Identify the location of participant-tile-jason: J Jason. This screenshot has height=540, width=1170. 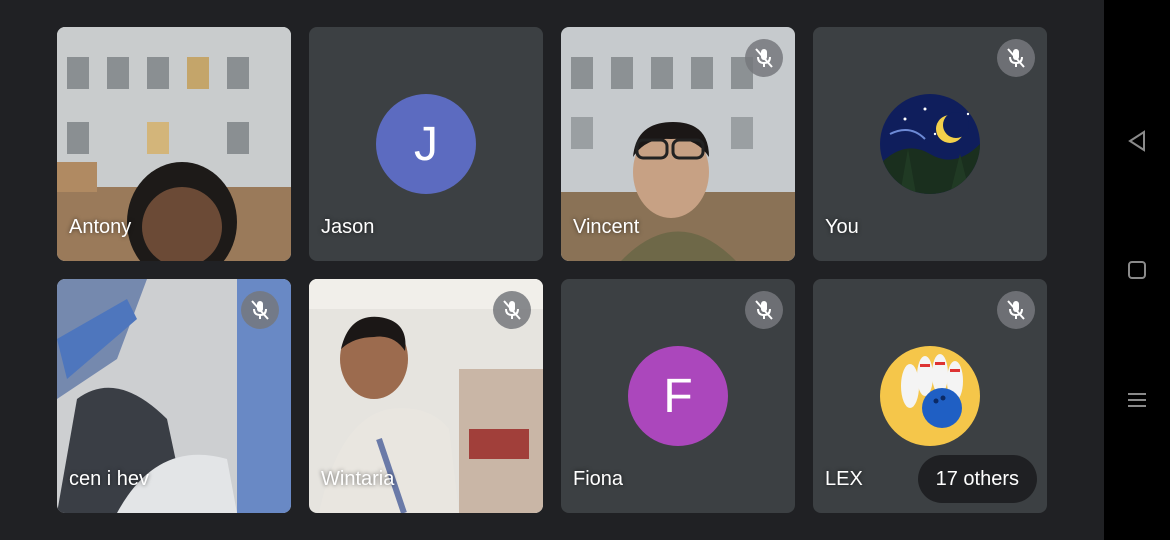
(426, 144).